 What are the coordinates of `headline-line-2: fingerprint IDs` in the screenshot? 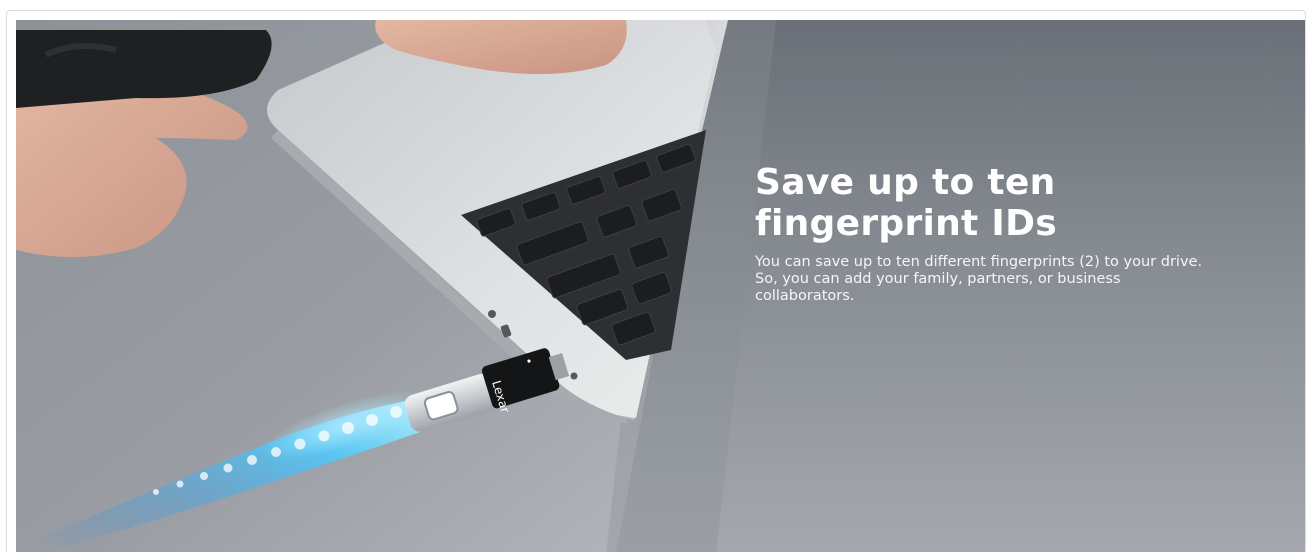 It's located at (906, 223).